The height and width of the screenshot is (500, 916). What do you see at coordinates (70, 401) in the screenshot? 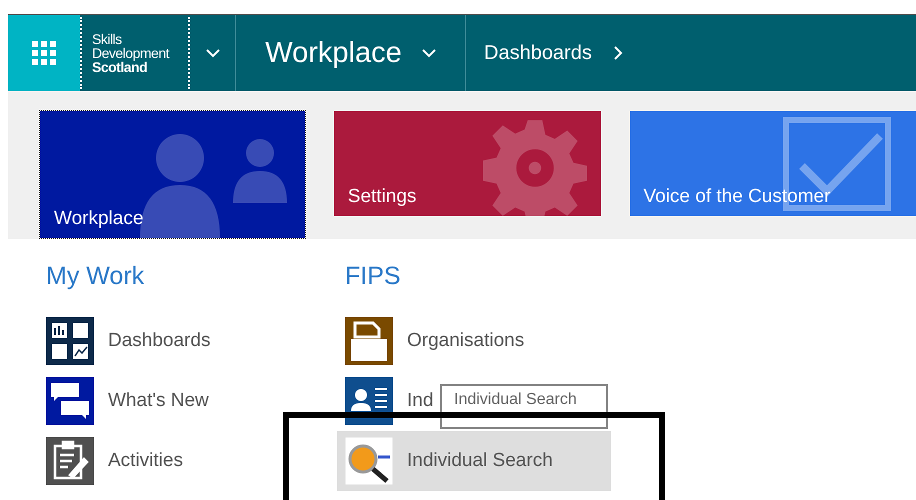
I see `chat-icon` at bounding box center [70, 401].